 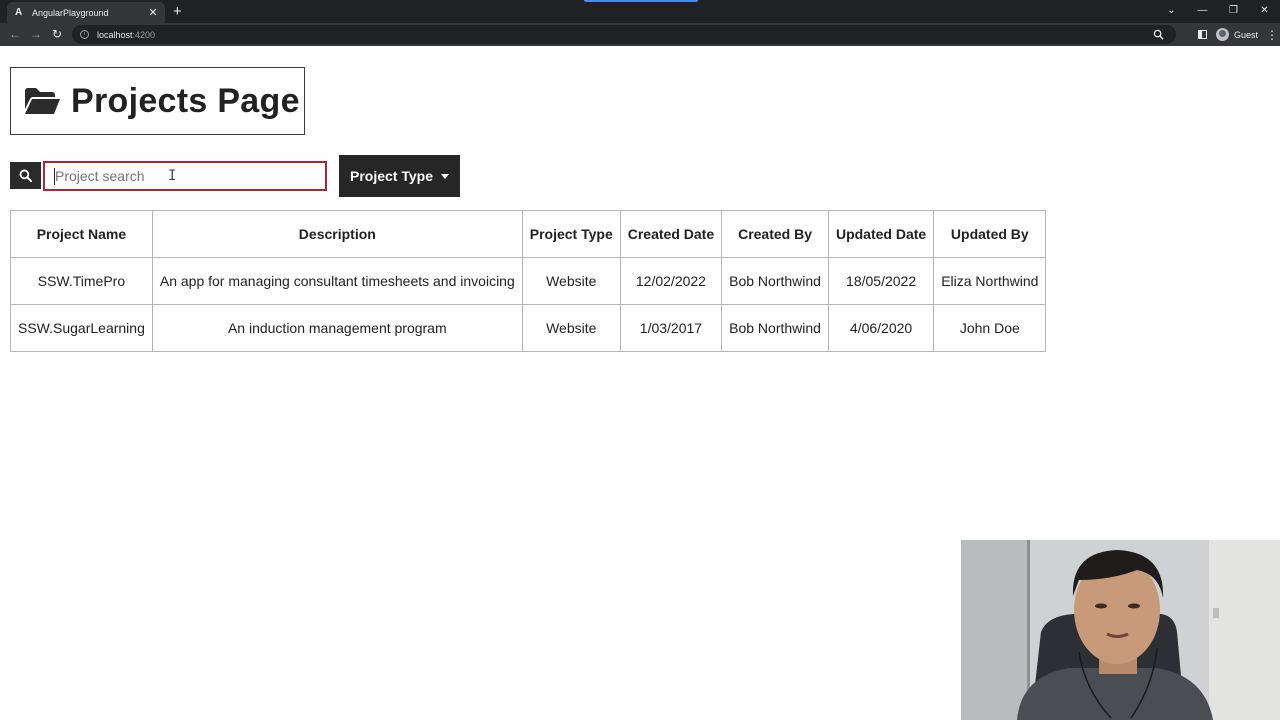 I want to click on table-cell: John Doe, so click(x=990, y=328).